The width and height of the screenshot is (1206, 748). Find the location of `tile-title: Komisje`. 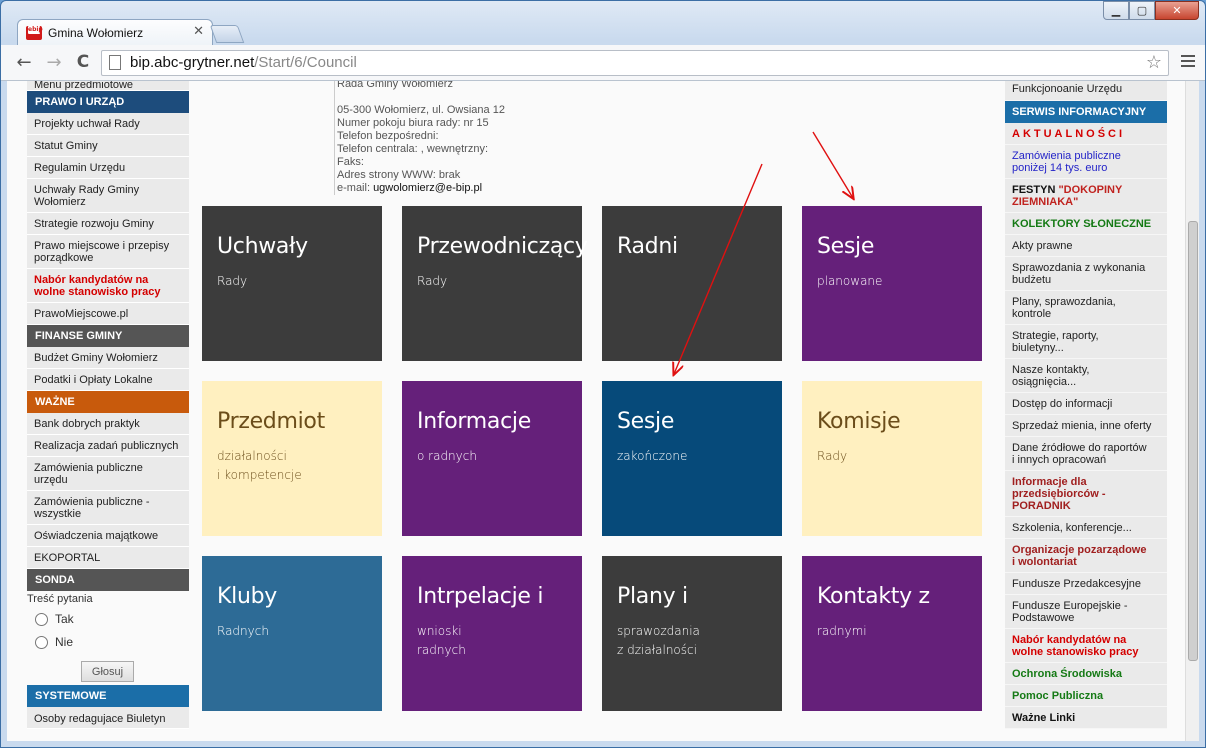

tile-title: Komisje is located at coordinates (859, 421).